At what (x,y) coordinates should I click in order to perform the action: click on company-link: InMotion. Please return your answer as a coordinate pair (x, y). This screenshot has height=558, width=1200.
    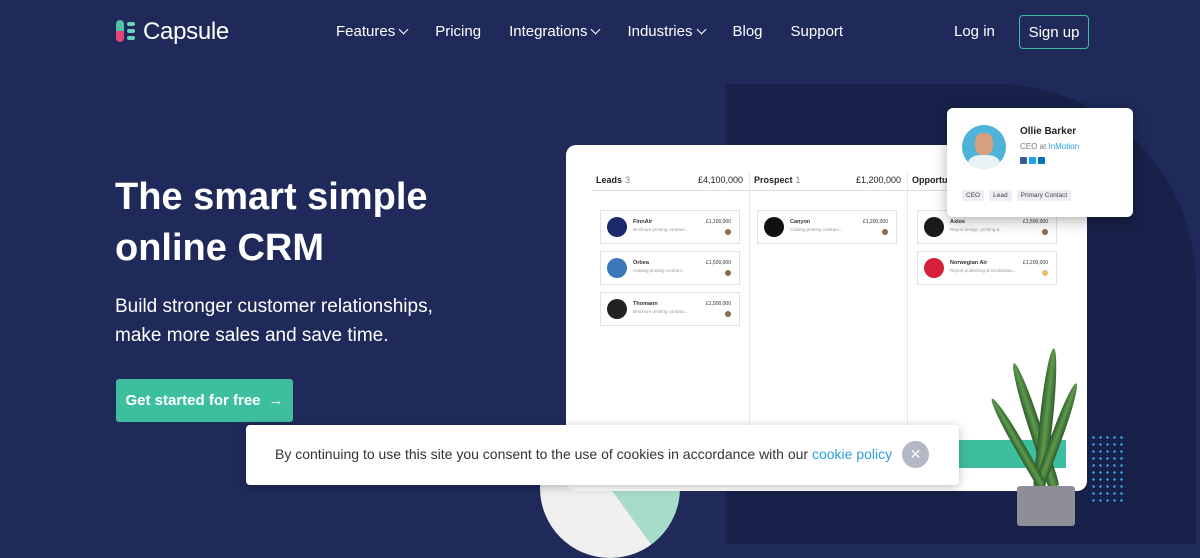
    Looking at the image, I should click on (1064, 146).